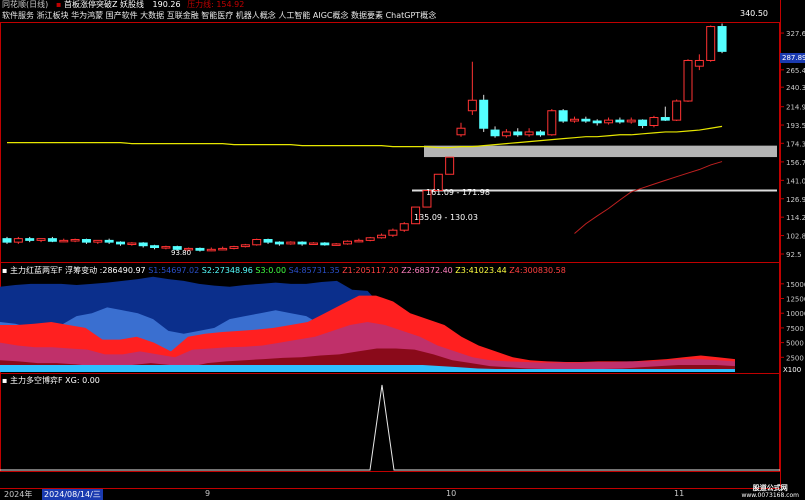 This screenshot has height=500, width=805. I want to click on indicator1-z3: 41023.44, so click(487, 270).